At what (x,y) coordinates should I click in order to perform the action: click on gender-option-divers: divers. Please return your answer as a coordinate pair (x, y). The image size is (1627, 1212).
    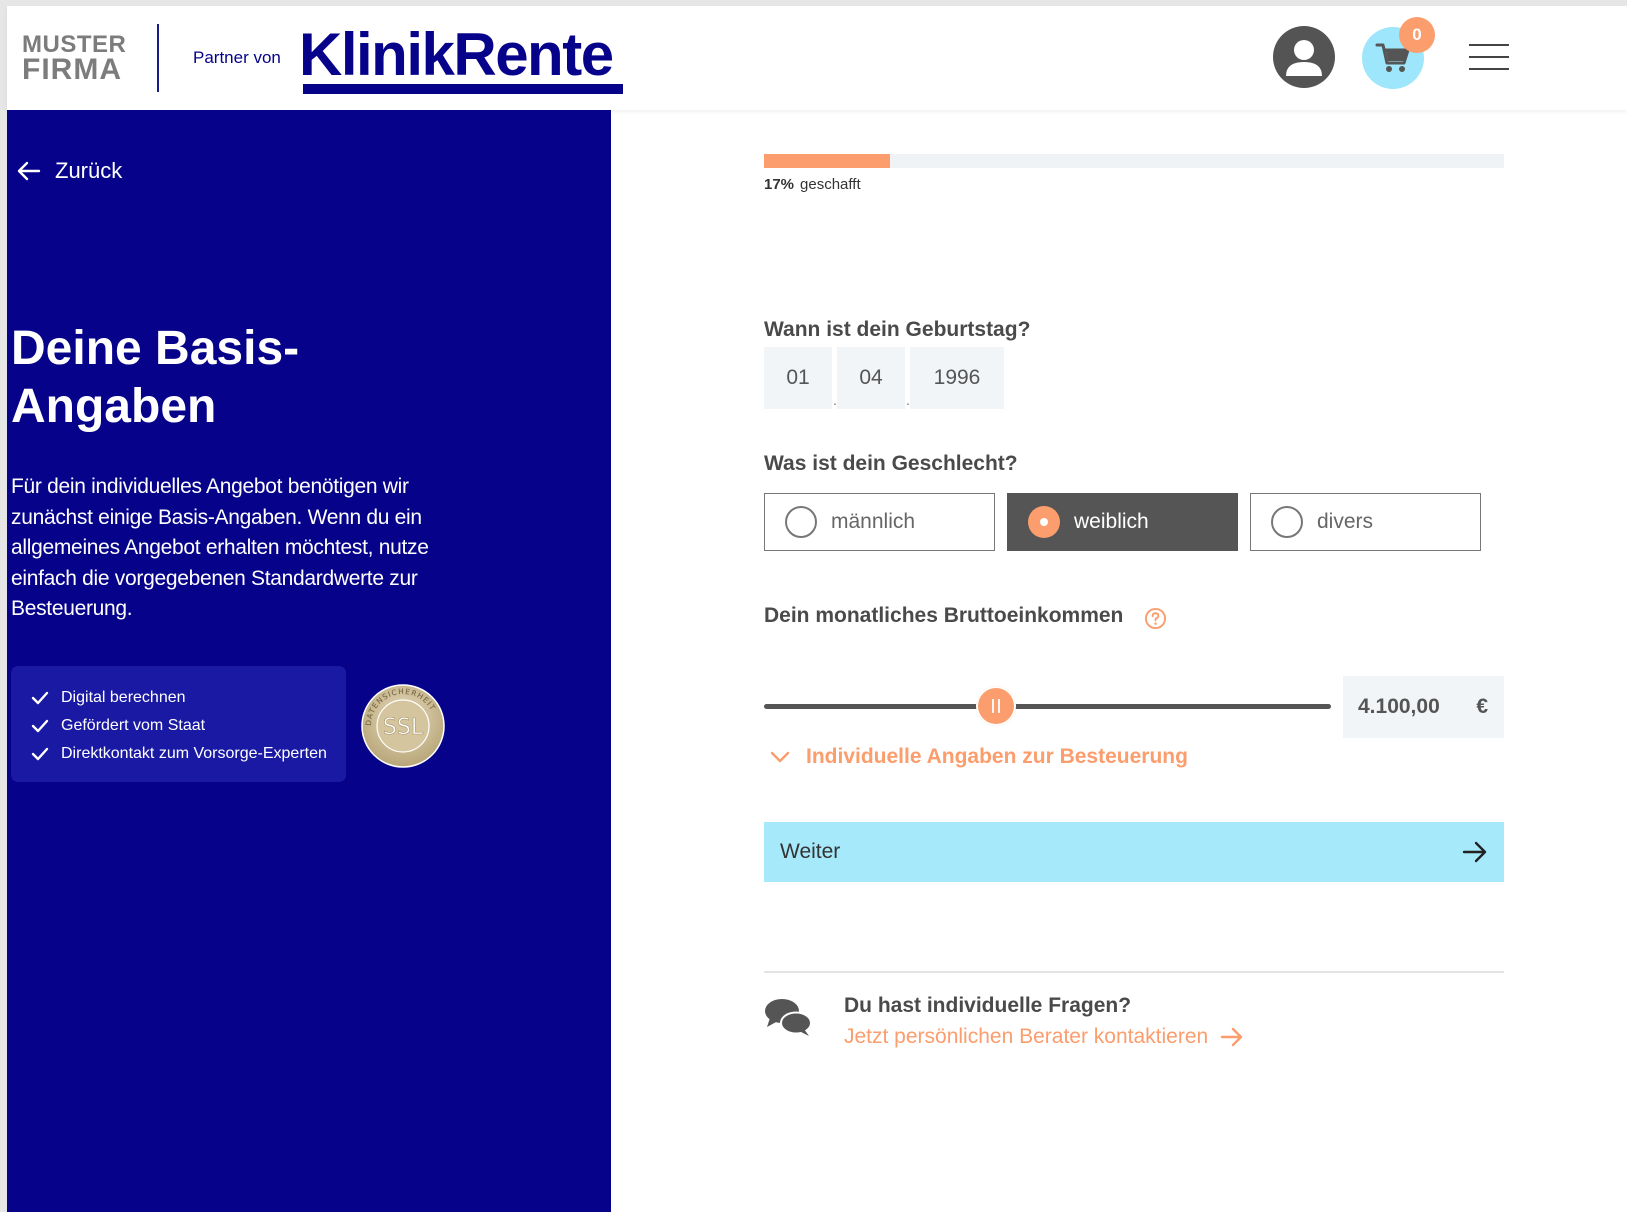
    Looking at the image, I should click on (1365, 522).